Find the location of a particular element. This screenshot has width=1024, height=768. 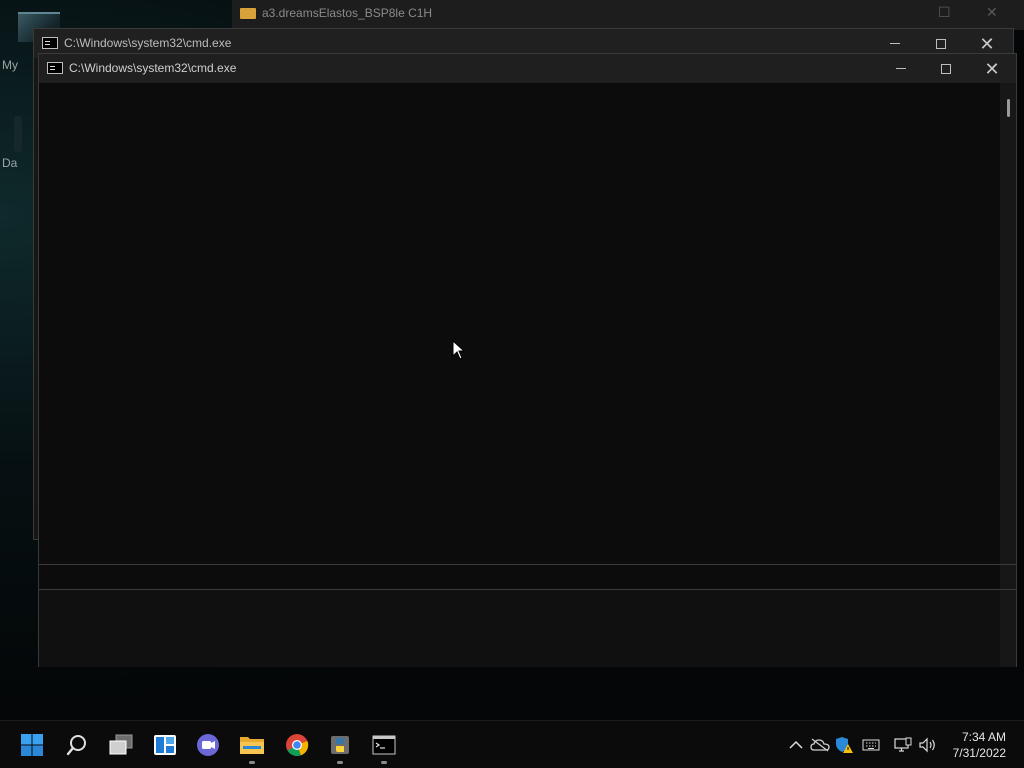

windows-logo-icon is located at coordinates (32, 745).